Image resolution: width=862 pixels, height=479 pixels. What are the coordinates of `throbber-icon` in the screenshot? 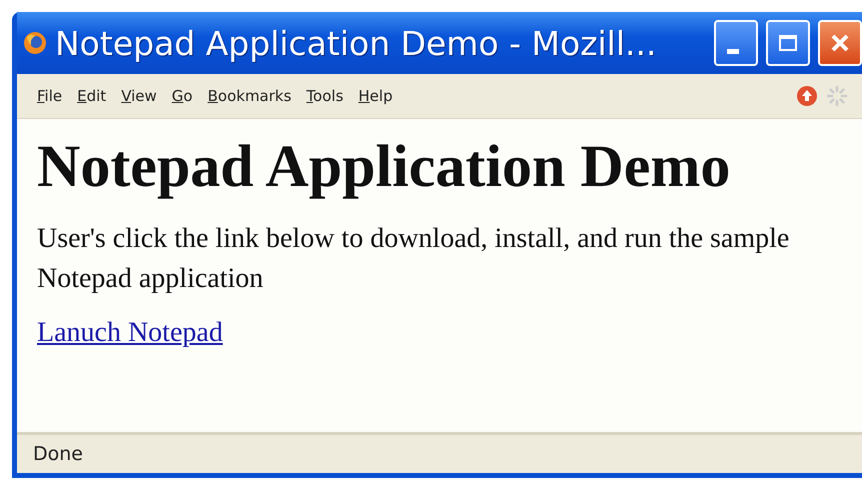 It's located at (837, 96).